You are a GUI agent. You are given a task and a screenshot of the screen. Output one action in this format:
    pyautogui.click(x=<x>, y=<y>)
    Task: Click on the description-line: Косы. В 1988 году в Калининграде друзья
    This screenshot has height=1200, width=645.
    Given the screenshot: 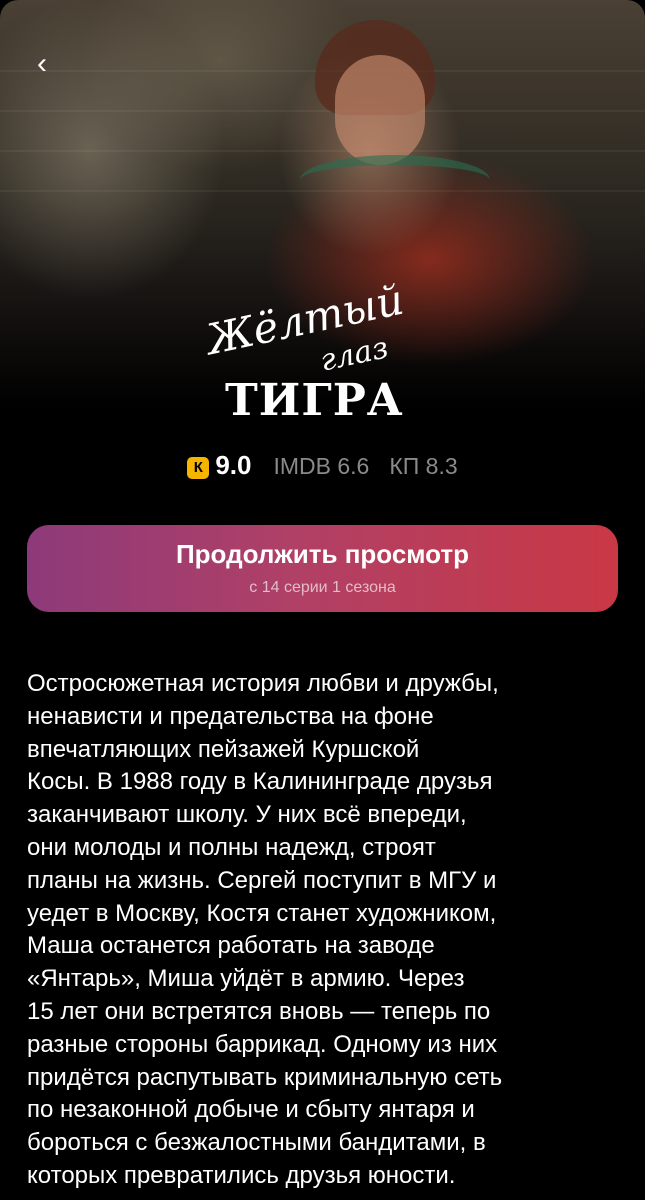 What is the action you would take?
    pyautogui.click(x=260, y=782)
    